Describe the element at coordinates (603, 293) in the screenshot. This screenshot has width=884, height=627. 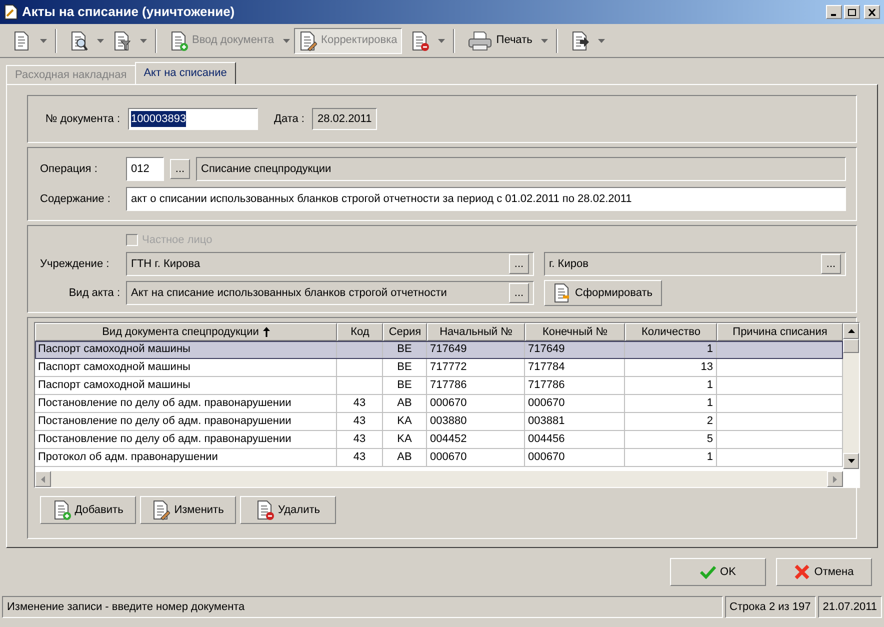
I see `generate-button: Сформировать` at that location.